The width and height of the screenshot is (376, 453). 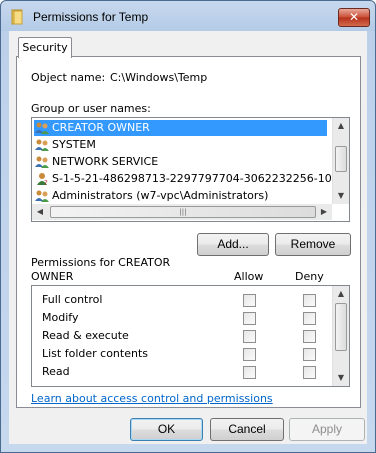 I want to click on list-item: NETWORK SERVICE, so click(x=180, y=162).